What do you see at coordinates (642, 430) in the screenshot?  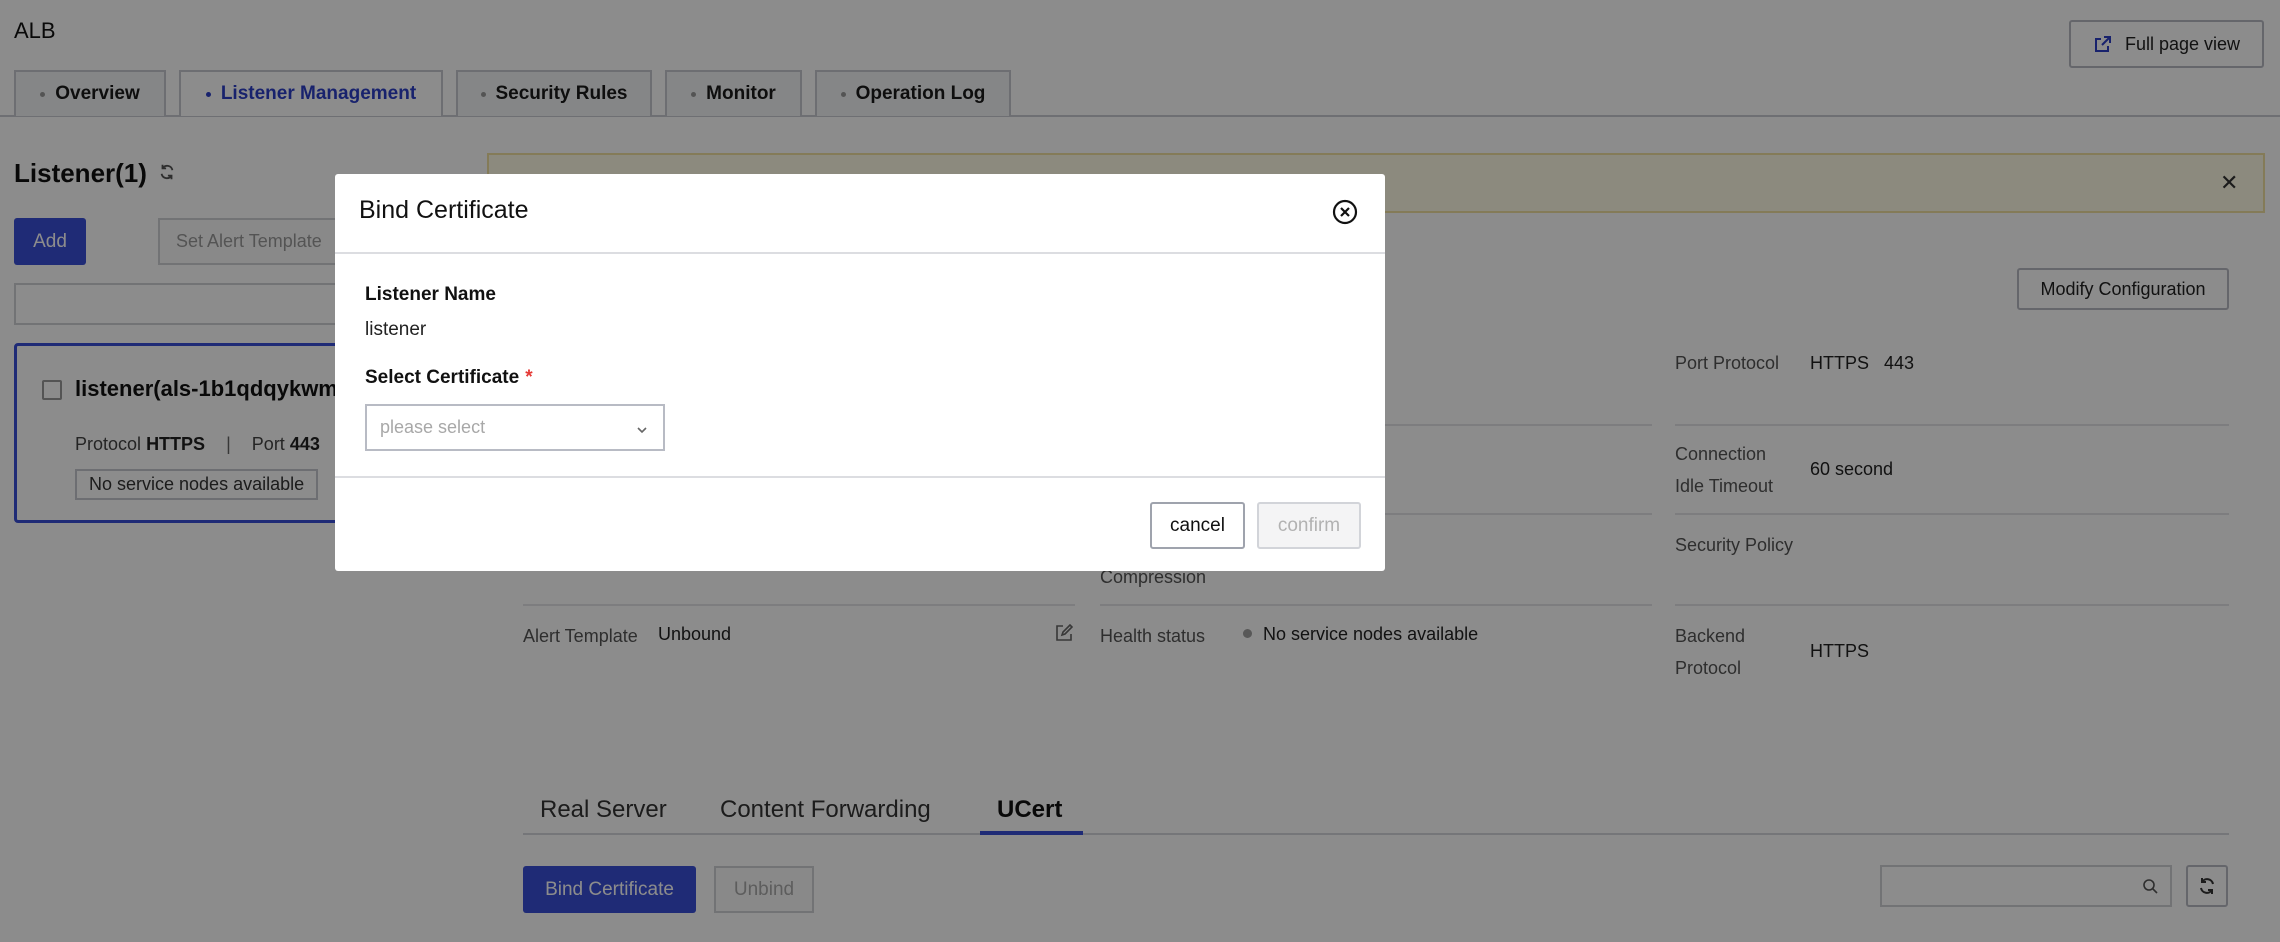 I see `chevron-down-icon` at bounding box center [642, 430].